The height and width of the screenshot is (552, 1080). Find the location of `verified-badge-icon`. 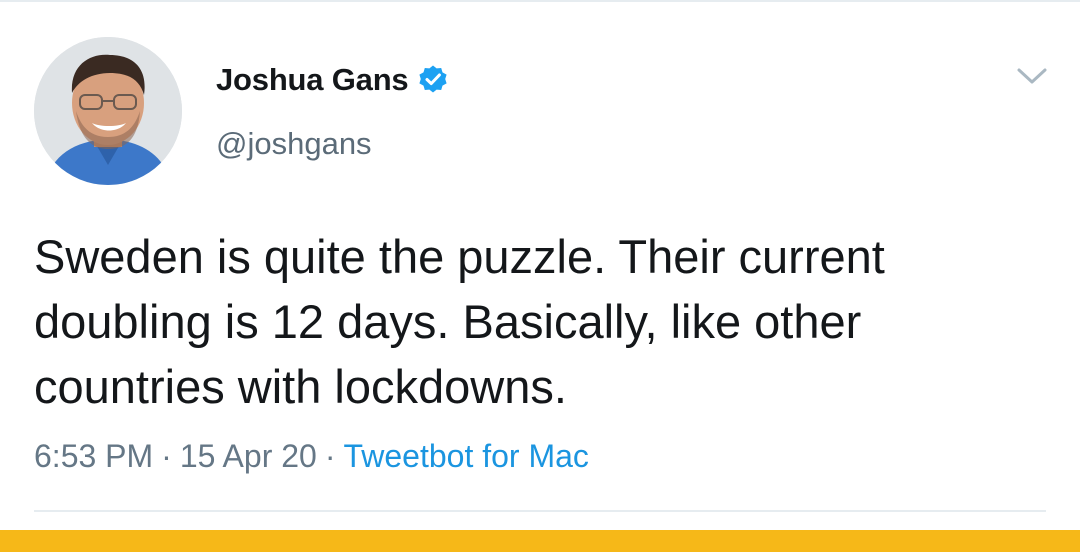

verified-badge-icon is located at coordinates (433, 80).